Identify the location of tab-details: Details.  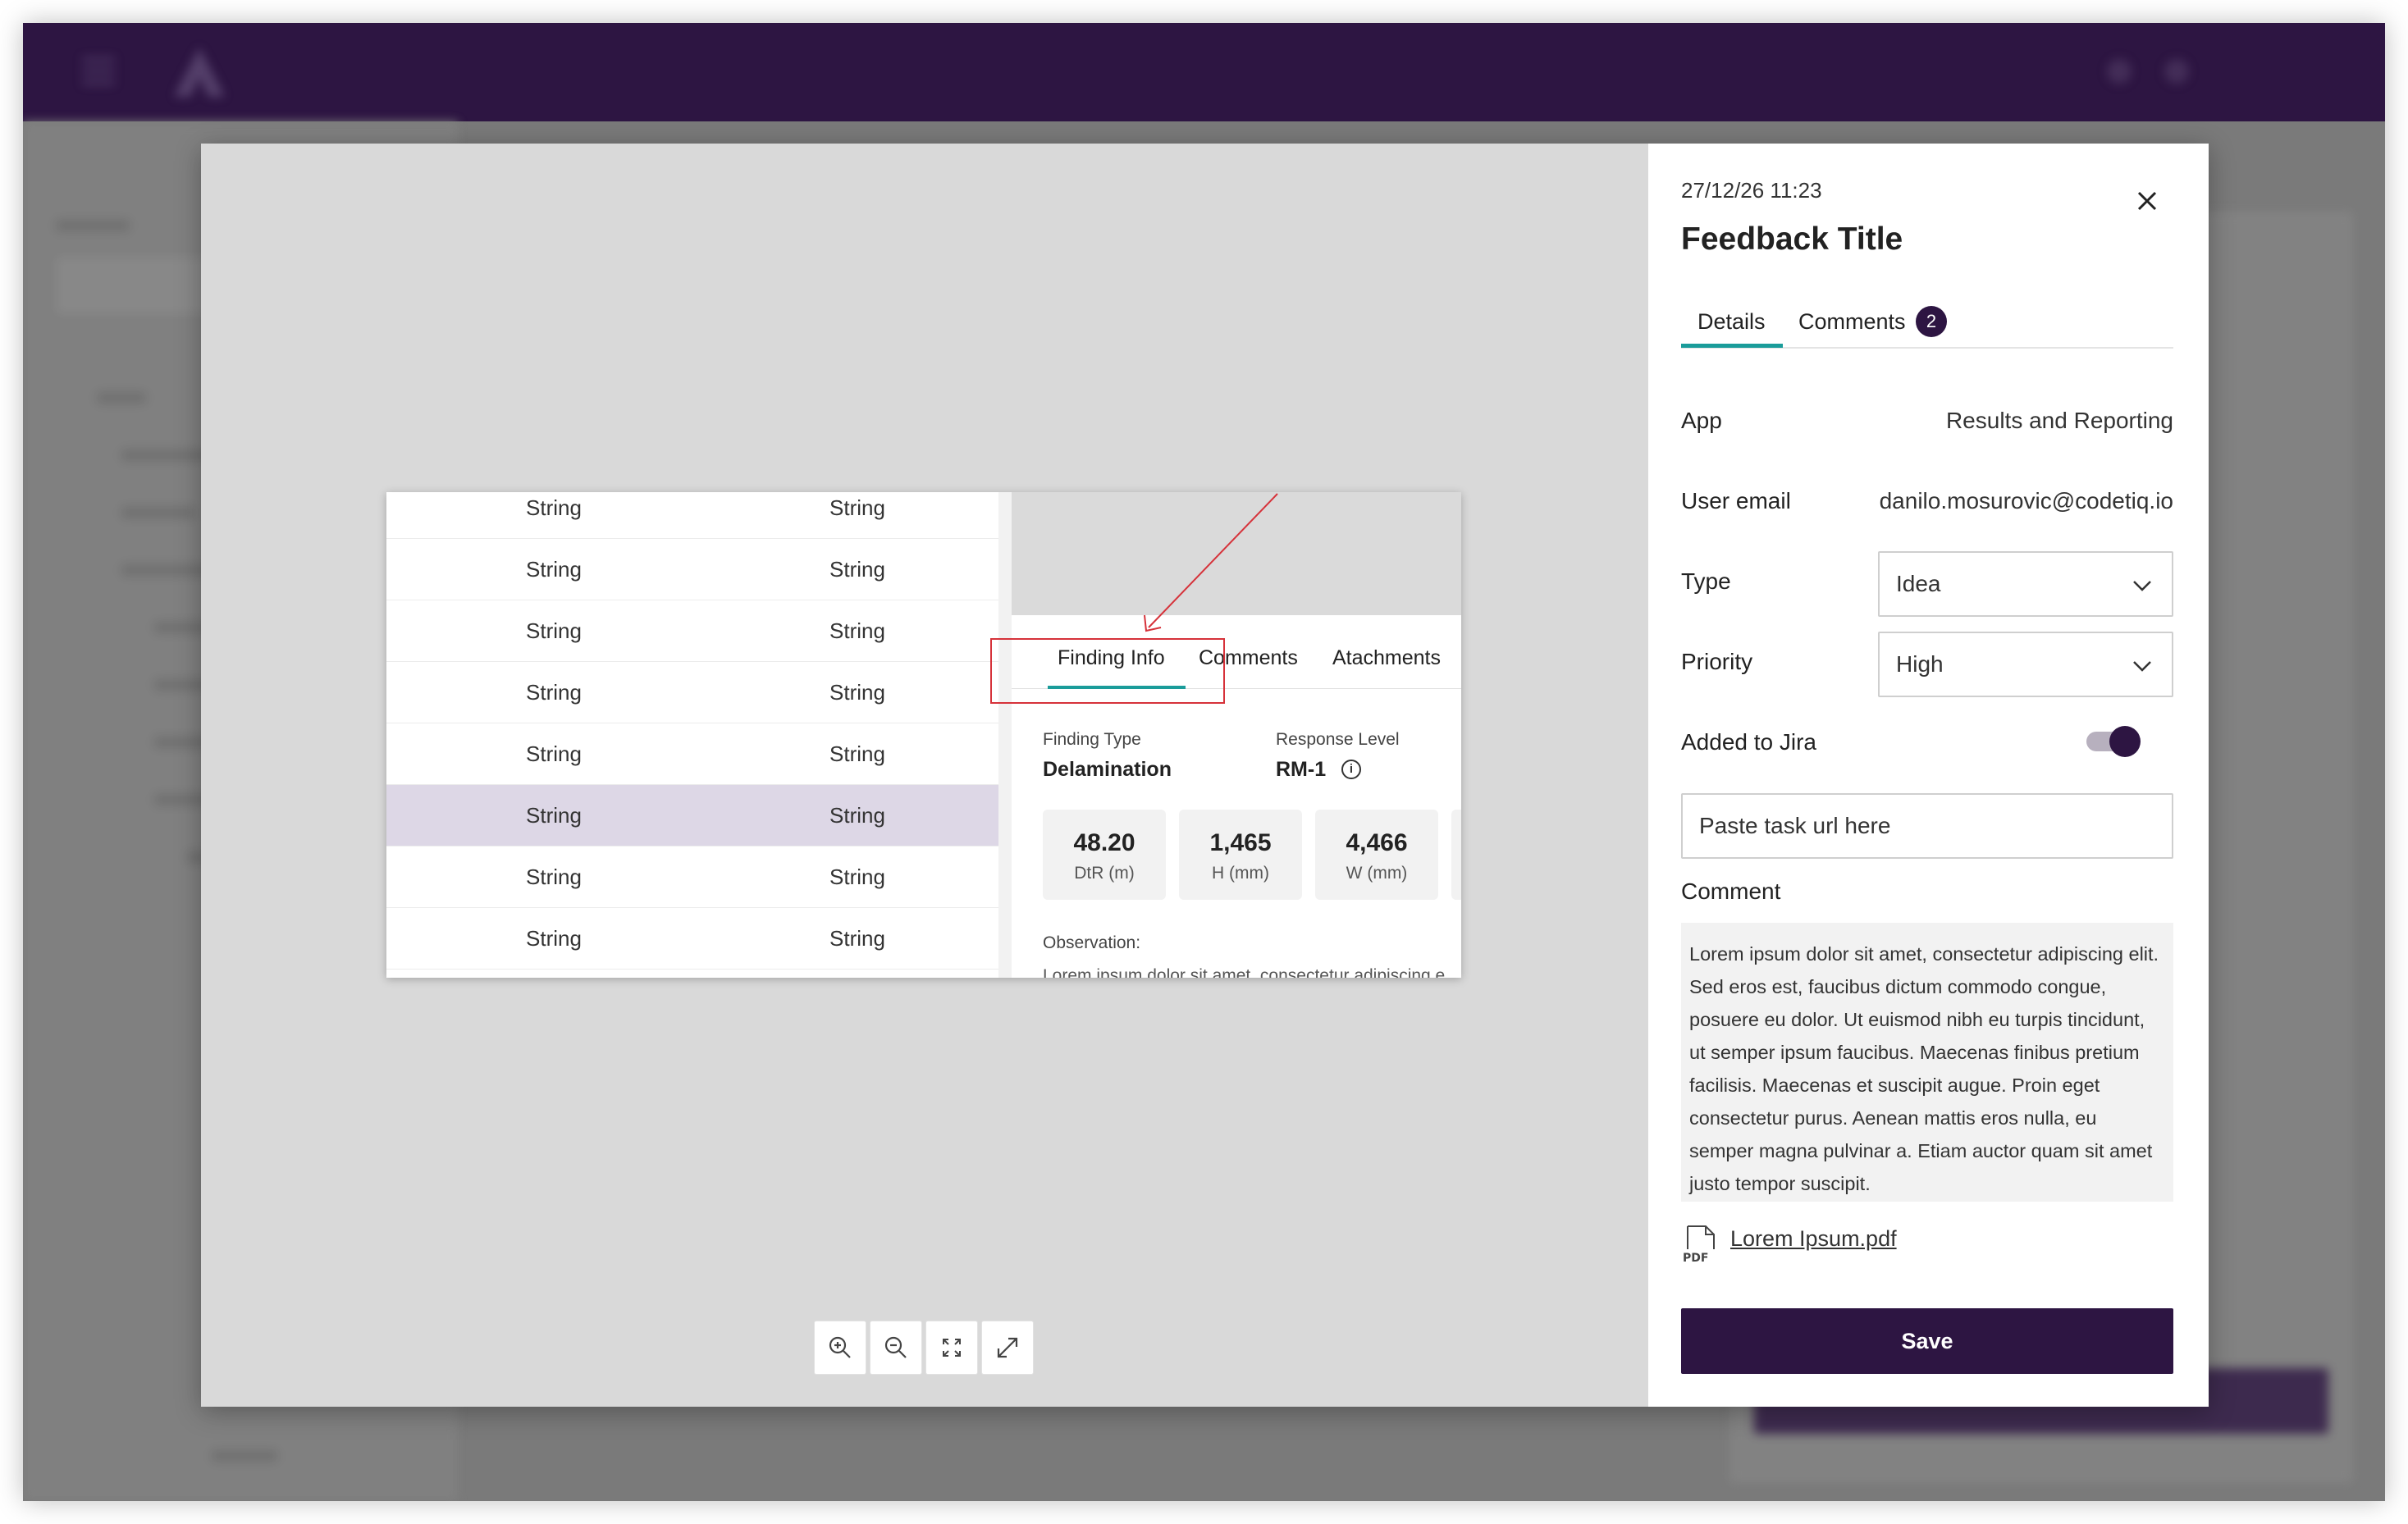
(1731, 322).